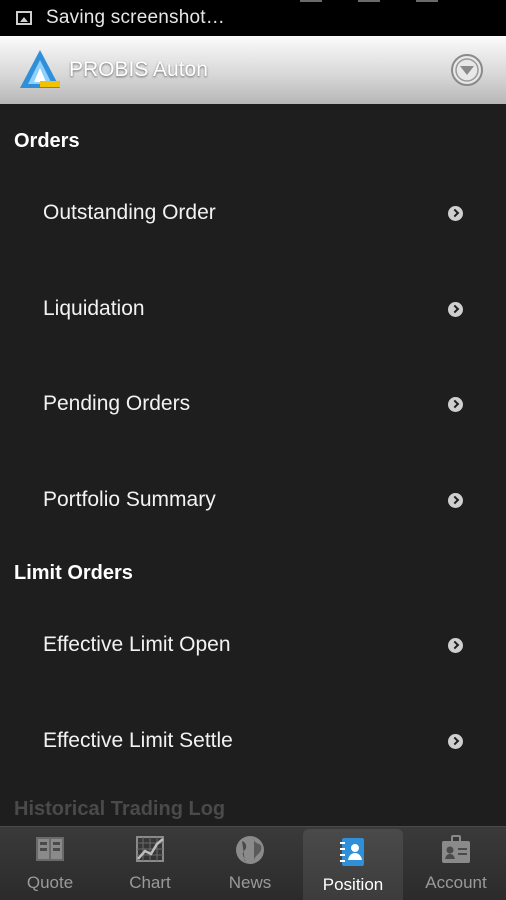  I want to click on menu-item-outstanding-order: Outstanding Order, so click(253, 213).